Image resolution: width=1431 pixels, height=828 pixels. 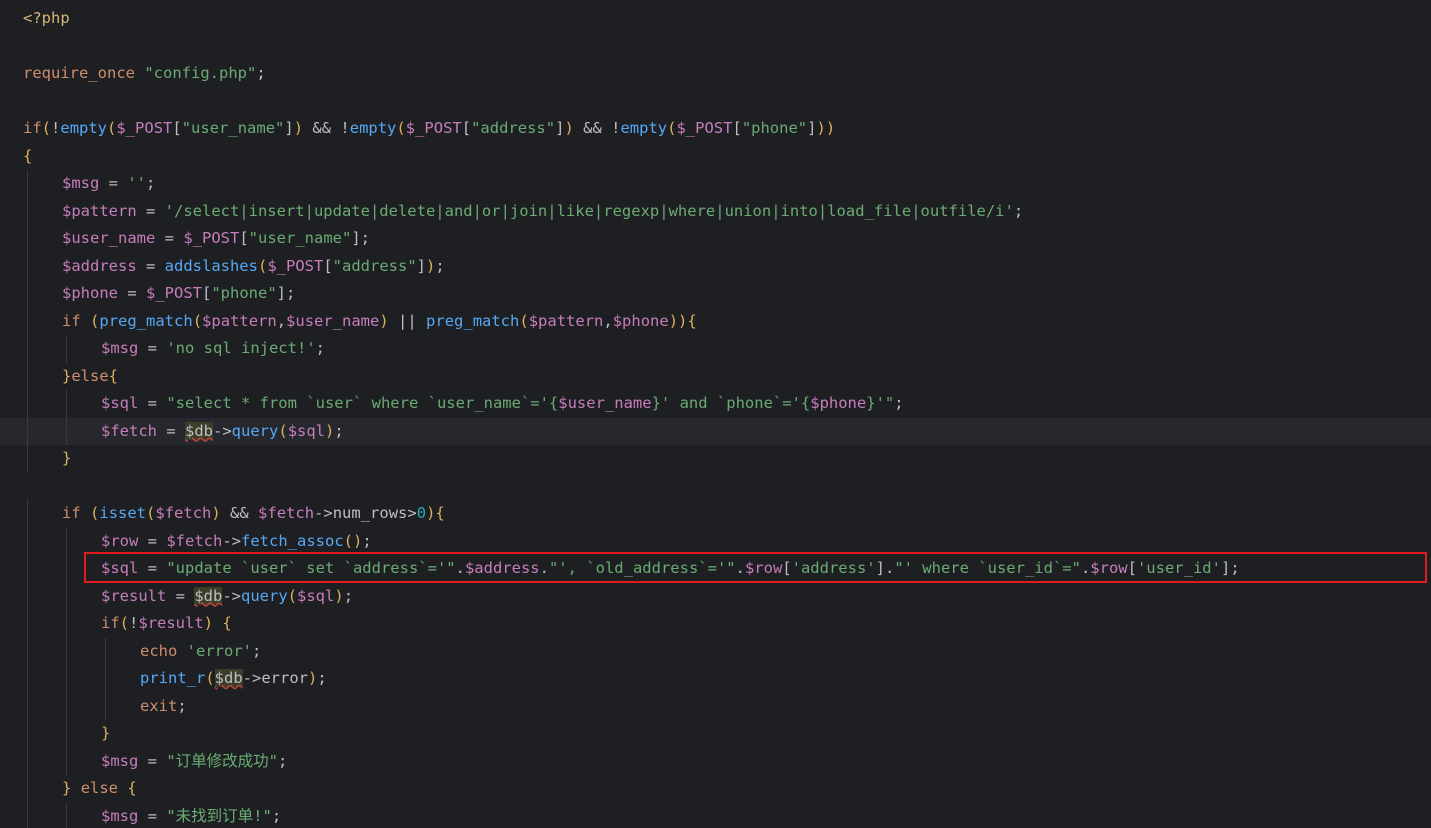 What do you see at coordinates (239, 513) in the screenshot?
I see `code-token: &&` at bounding box center [239, 513].